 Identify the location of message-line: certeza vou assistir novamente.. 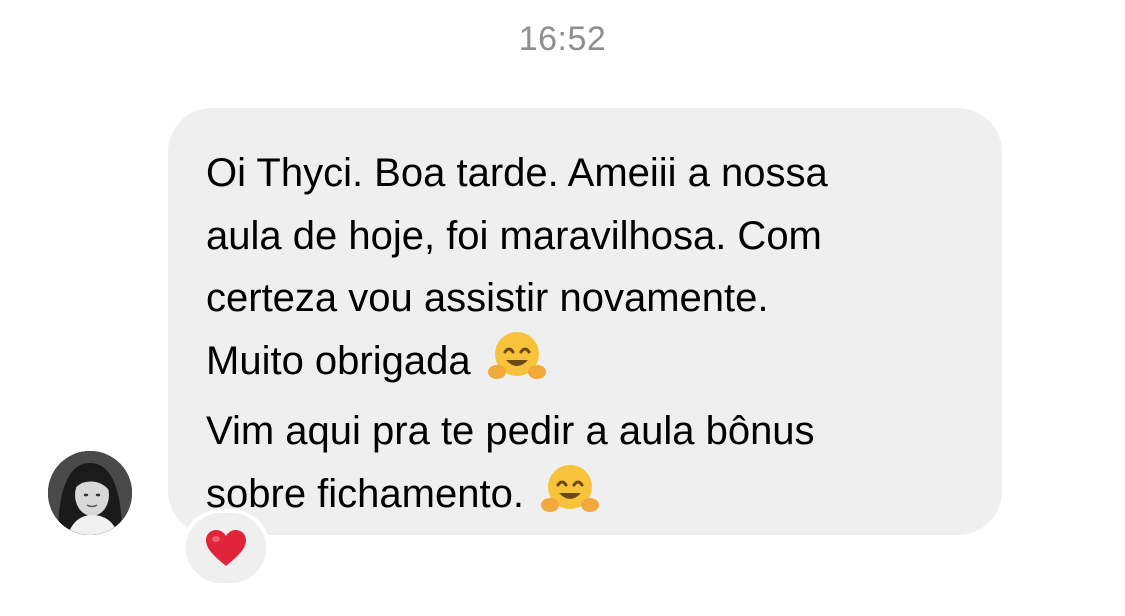
(487, 298).